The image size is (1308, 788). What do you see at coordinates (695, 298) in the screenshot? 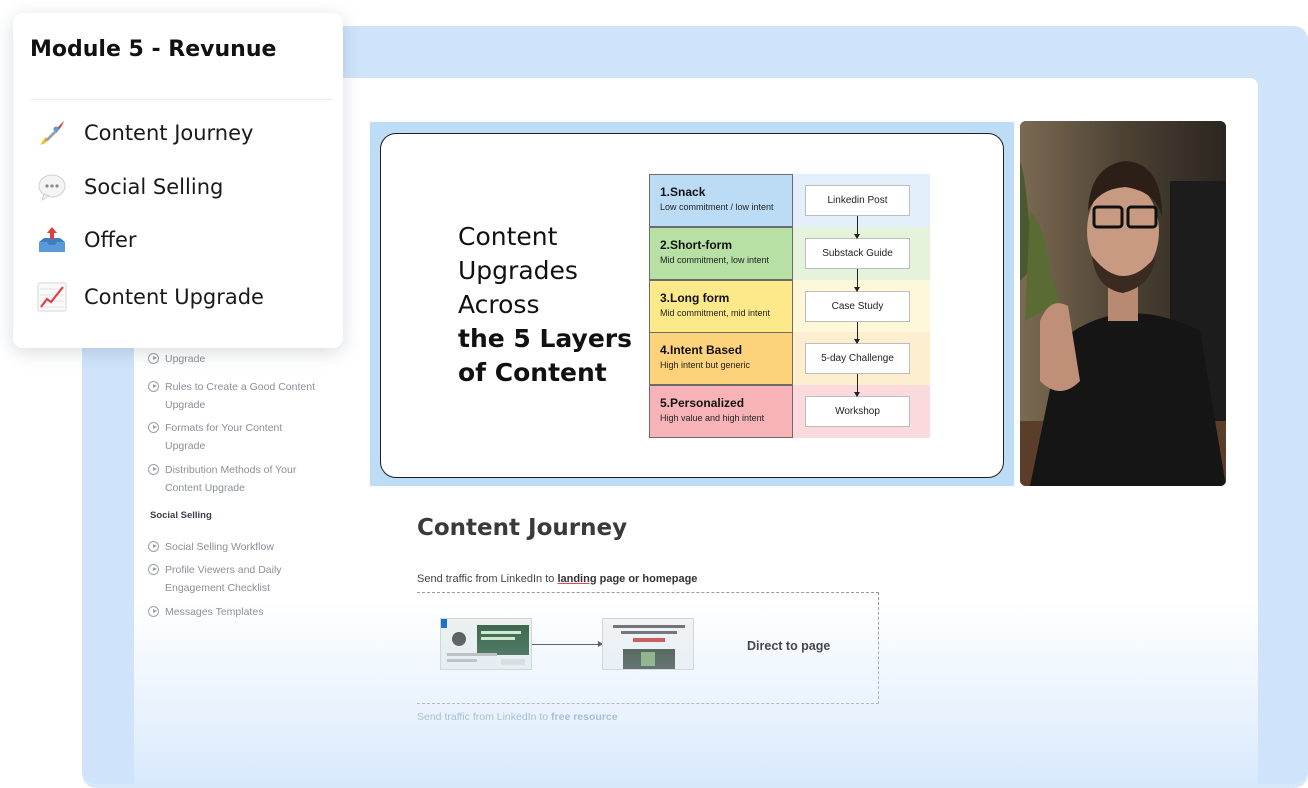
I see `layer-title: 3.Long form` at bounding box center [695, 298].